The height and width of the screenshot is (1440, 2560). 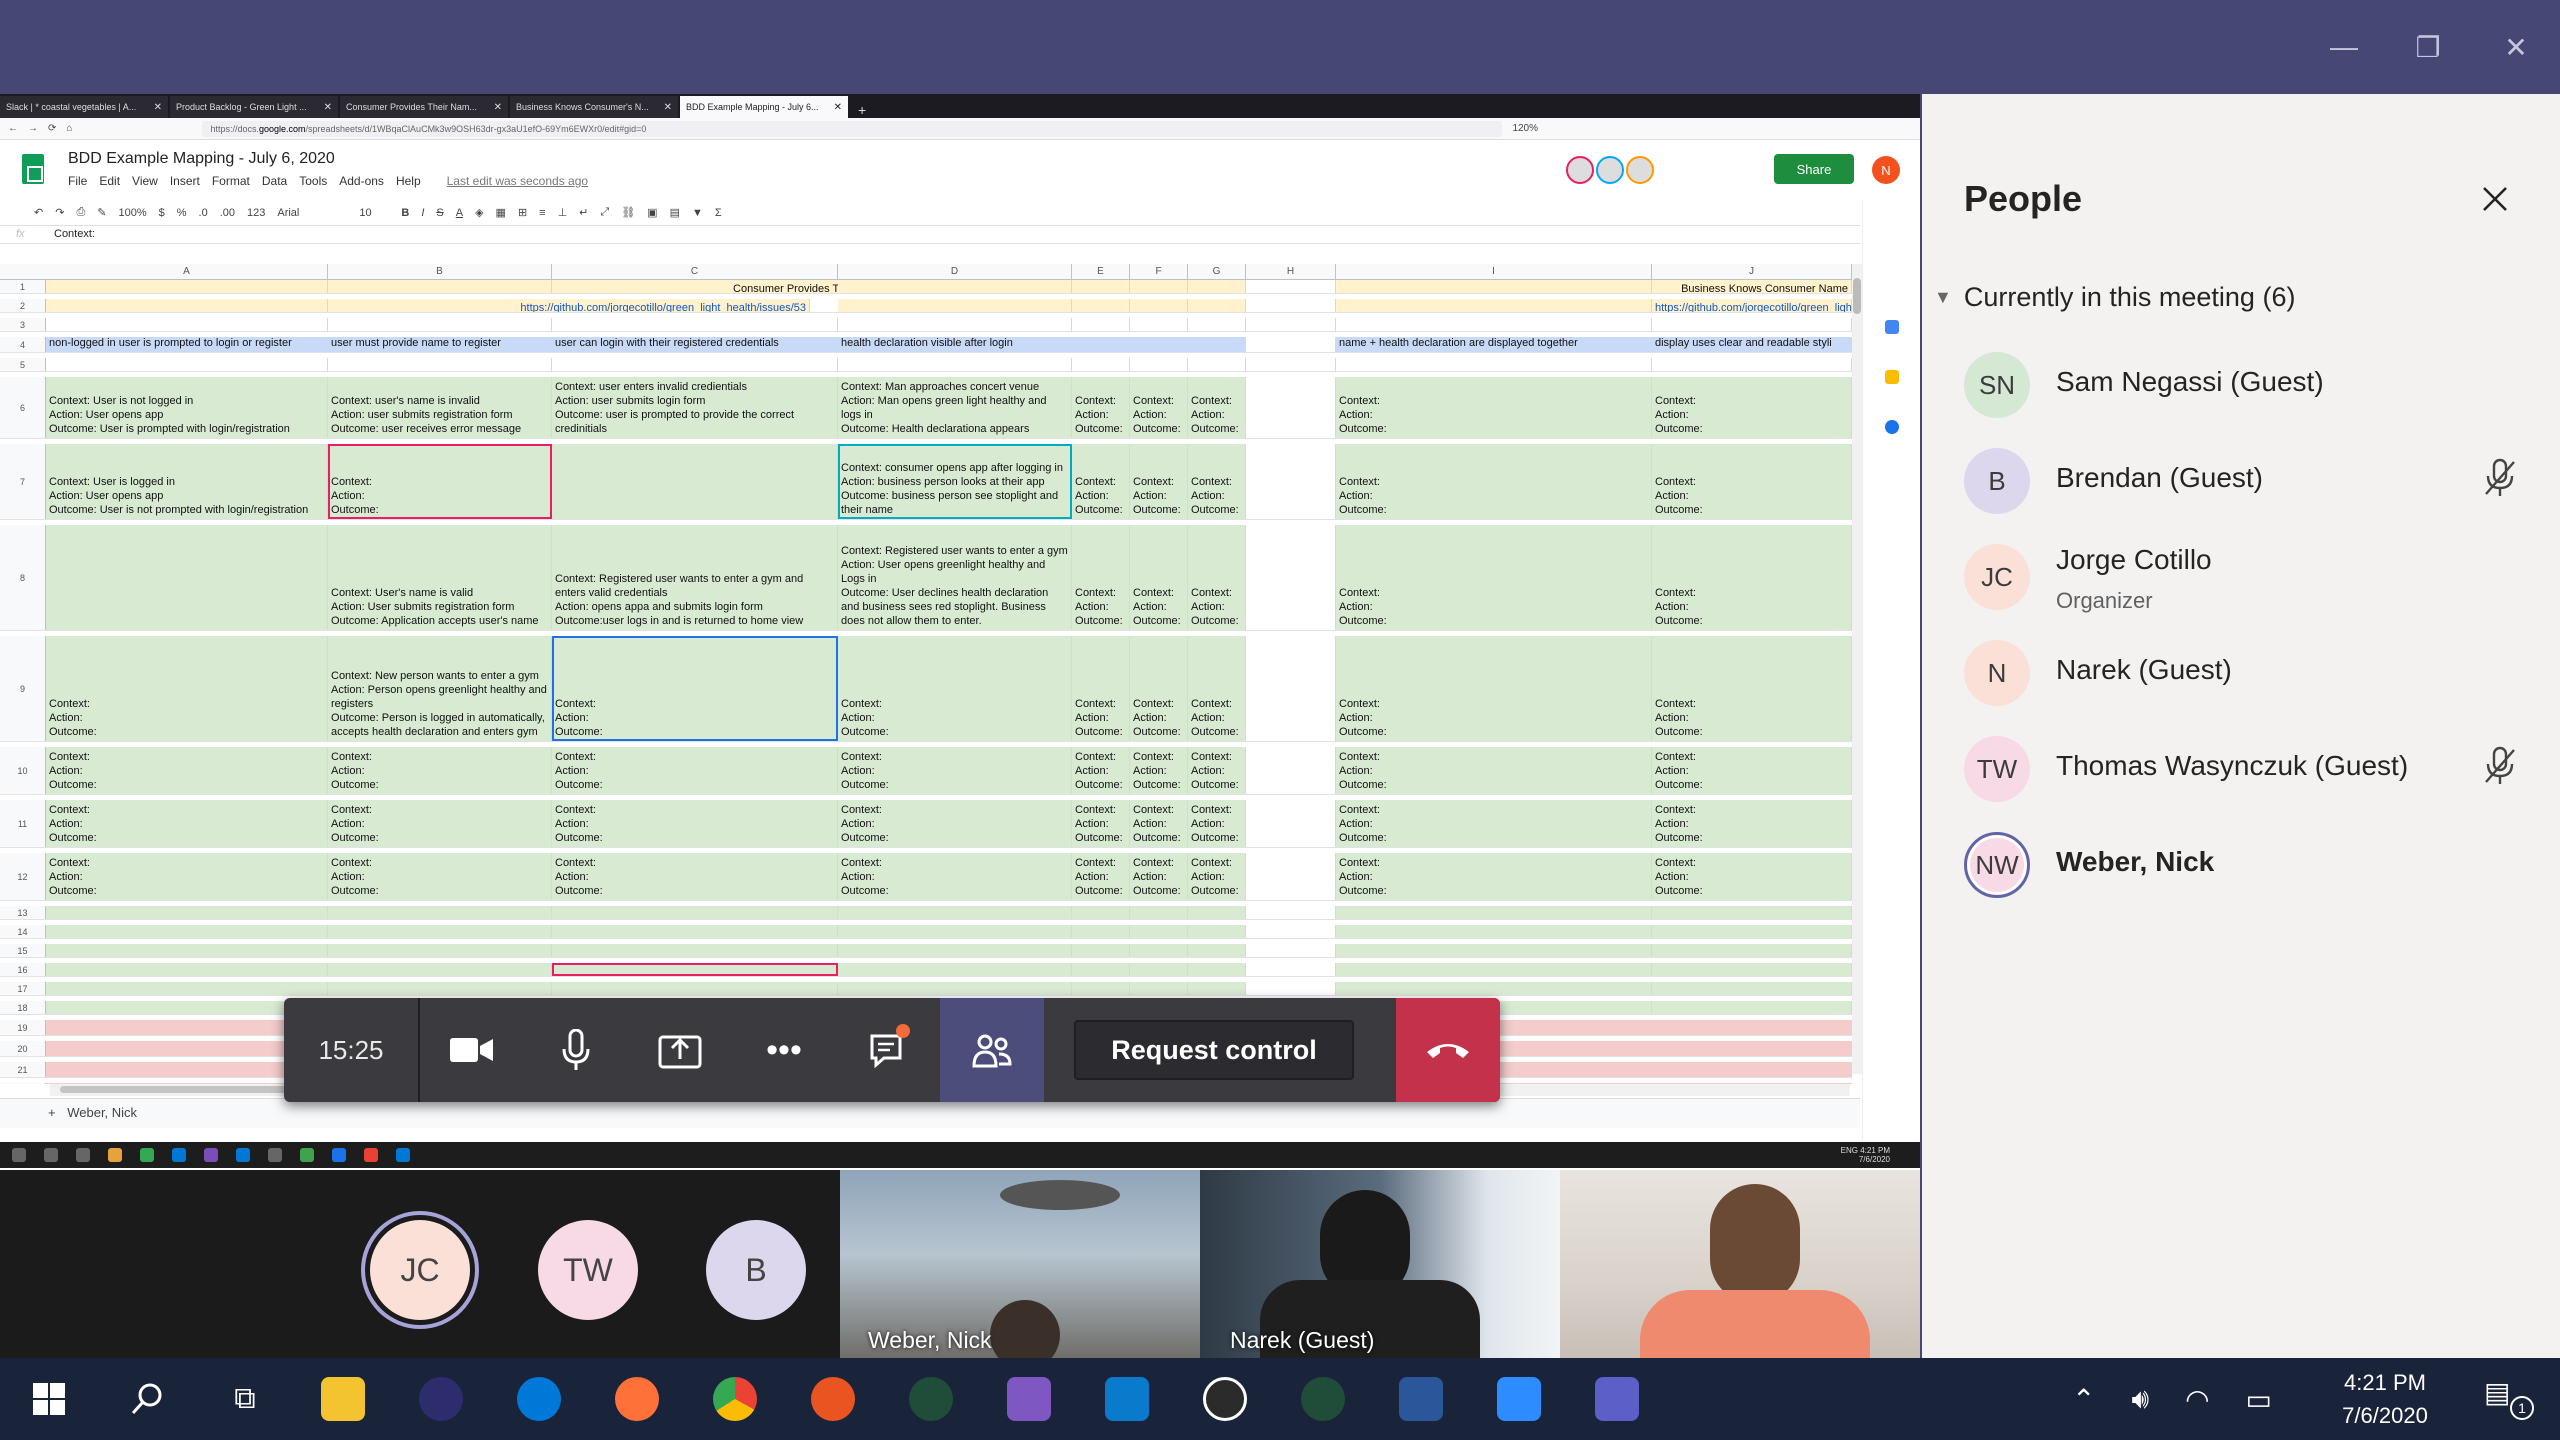 What do you see at coordinates (992, 1050) in the screenshot?
I see `participants-button` at bounding box center [992, 1050].